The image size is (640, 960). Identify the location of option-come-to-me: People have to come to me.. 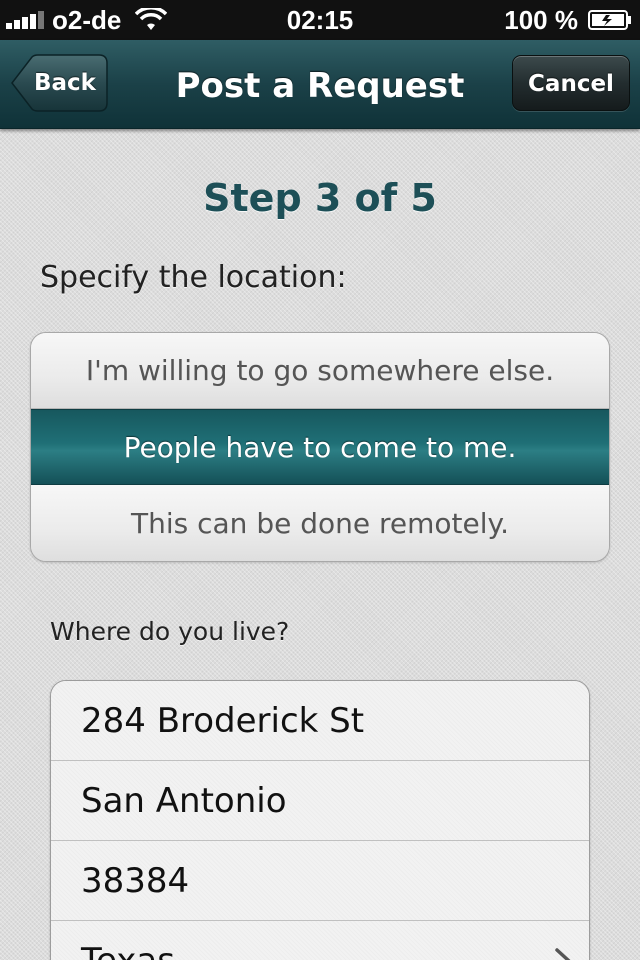
(320, 447).